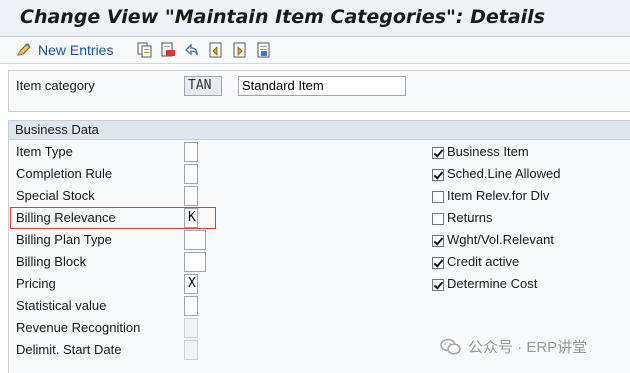  I want to click on sched-line-allowed-label: Sched.Line Allowed, so click(504, 173).